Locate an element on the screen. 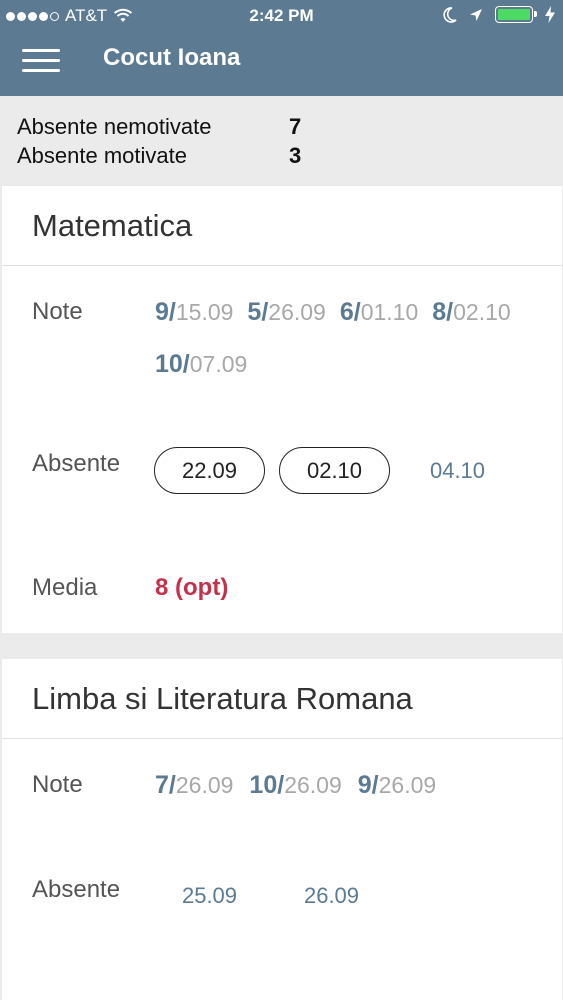 The height and width of the screenshot is (1000, 563). average-label: Media is located at coordinates (65, 587).